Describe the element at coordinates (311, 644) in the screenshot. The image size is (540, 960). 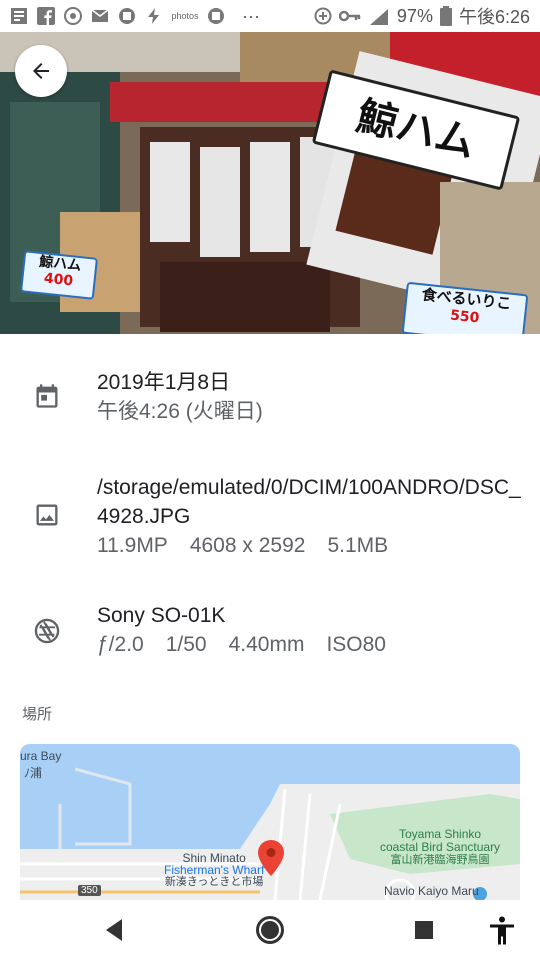
I see `exif-details: ƒ/2.0 1/50 4.40mm ISO80` at that location.